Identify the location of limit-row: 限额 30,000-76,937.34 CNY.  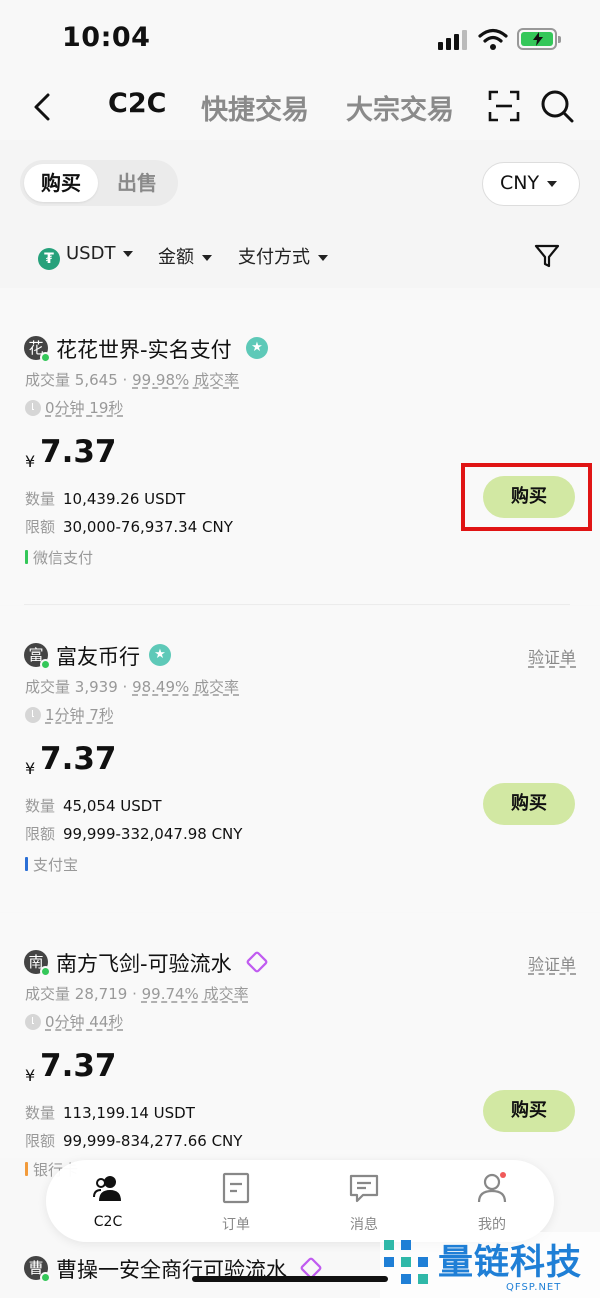
(129, 527).